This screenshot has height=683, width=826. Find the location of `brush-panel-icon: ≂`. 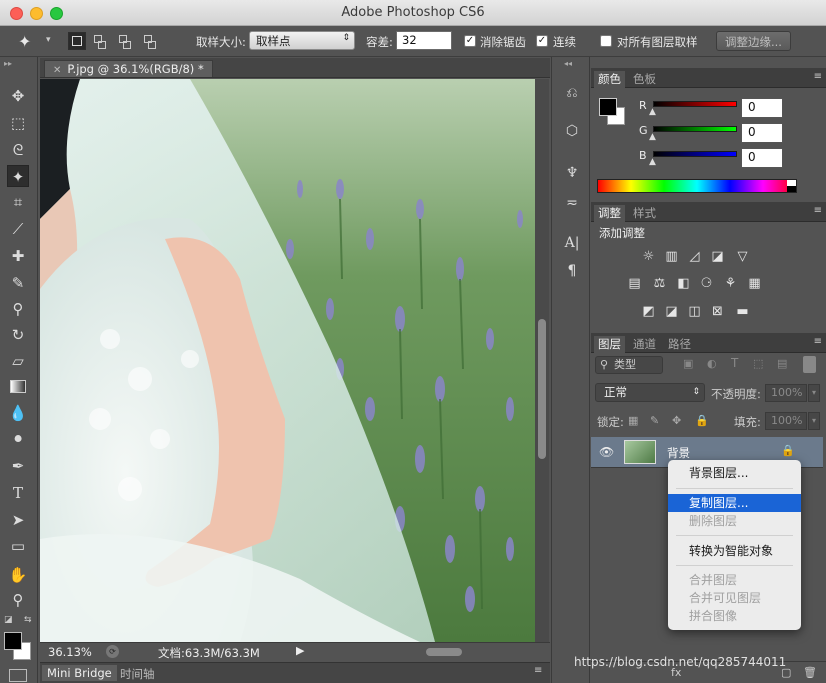

brush-panel-icon: ≂ is located at coordinates (572, 203).